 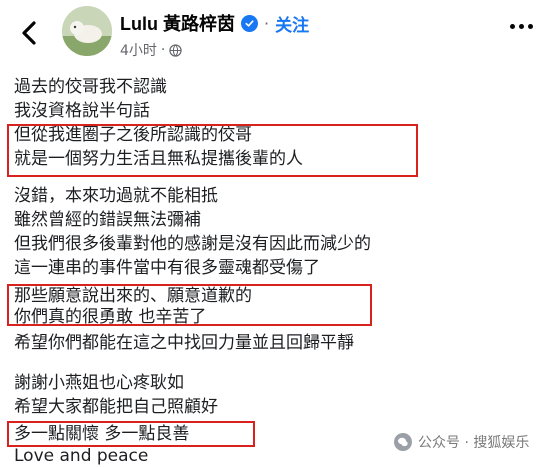 What do you see at coordinates (116, 196) in the screenshot?
I see `post-line-5: 沒錯，本來功過就不能相抵` at bounding box center [116, 196].